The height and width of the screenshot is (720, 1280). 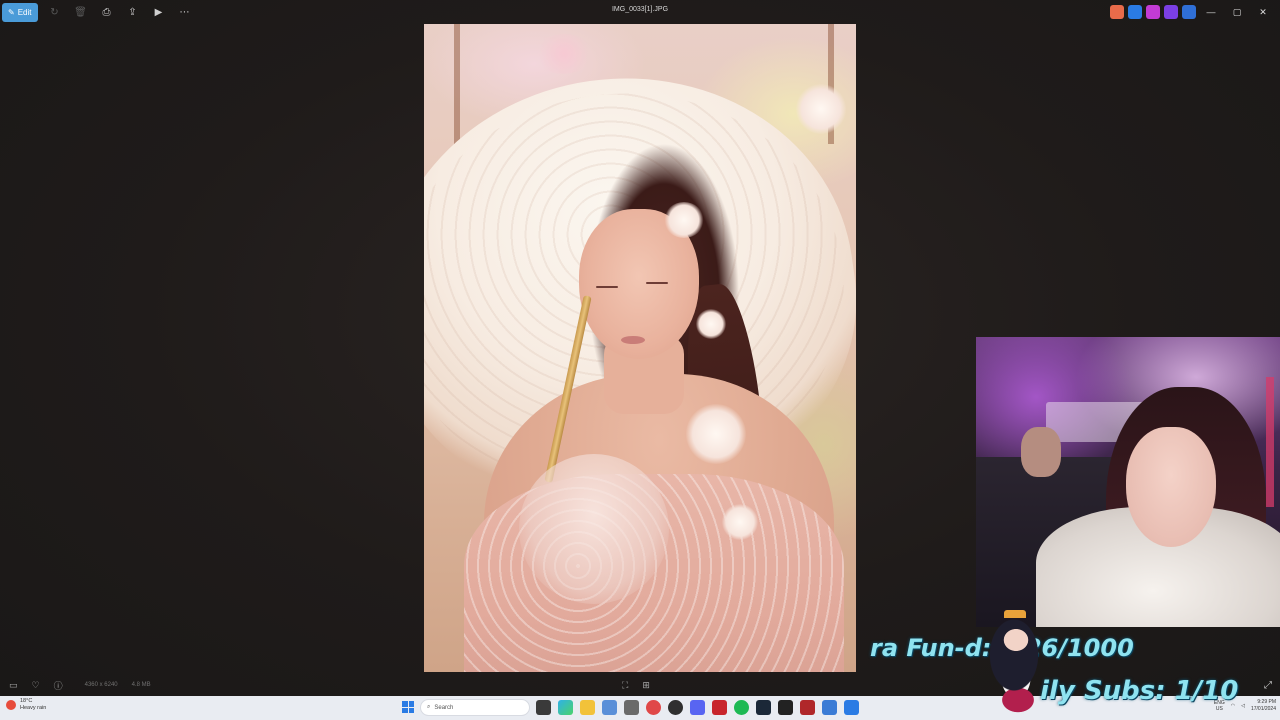 I want to click on start-button, so click(x=408, y=707).